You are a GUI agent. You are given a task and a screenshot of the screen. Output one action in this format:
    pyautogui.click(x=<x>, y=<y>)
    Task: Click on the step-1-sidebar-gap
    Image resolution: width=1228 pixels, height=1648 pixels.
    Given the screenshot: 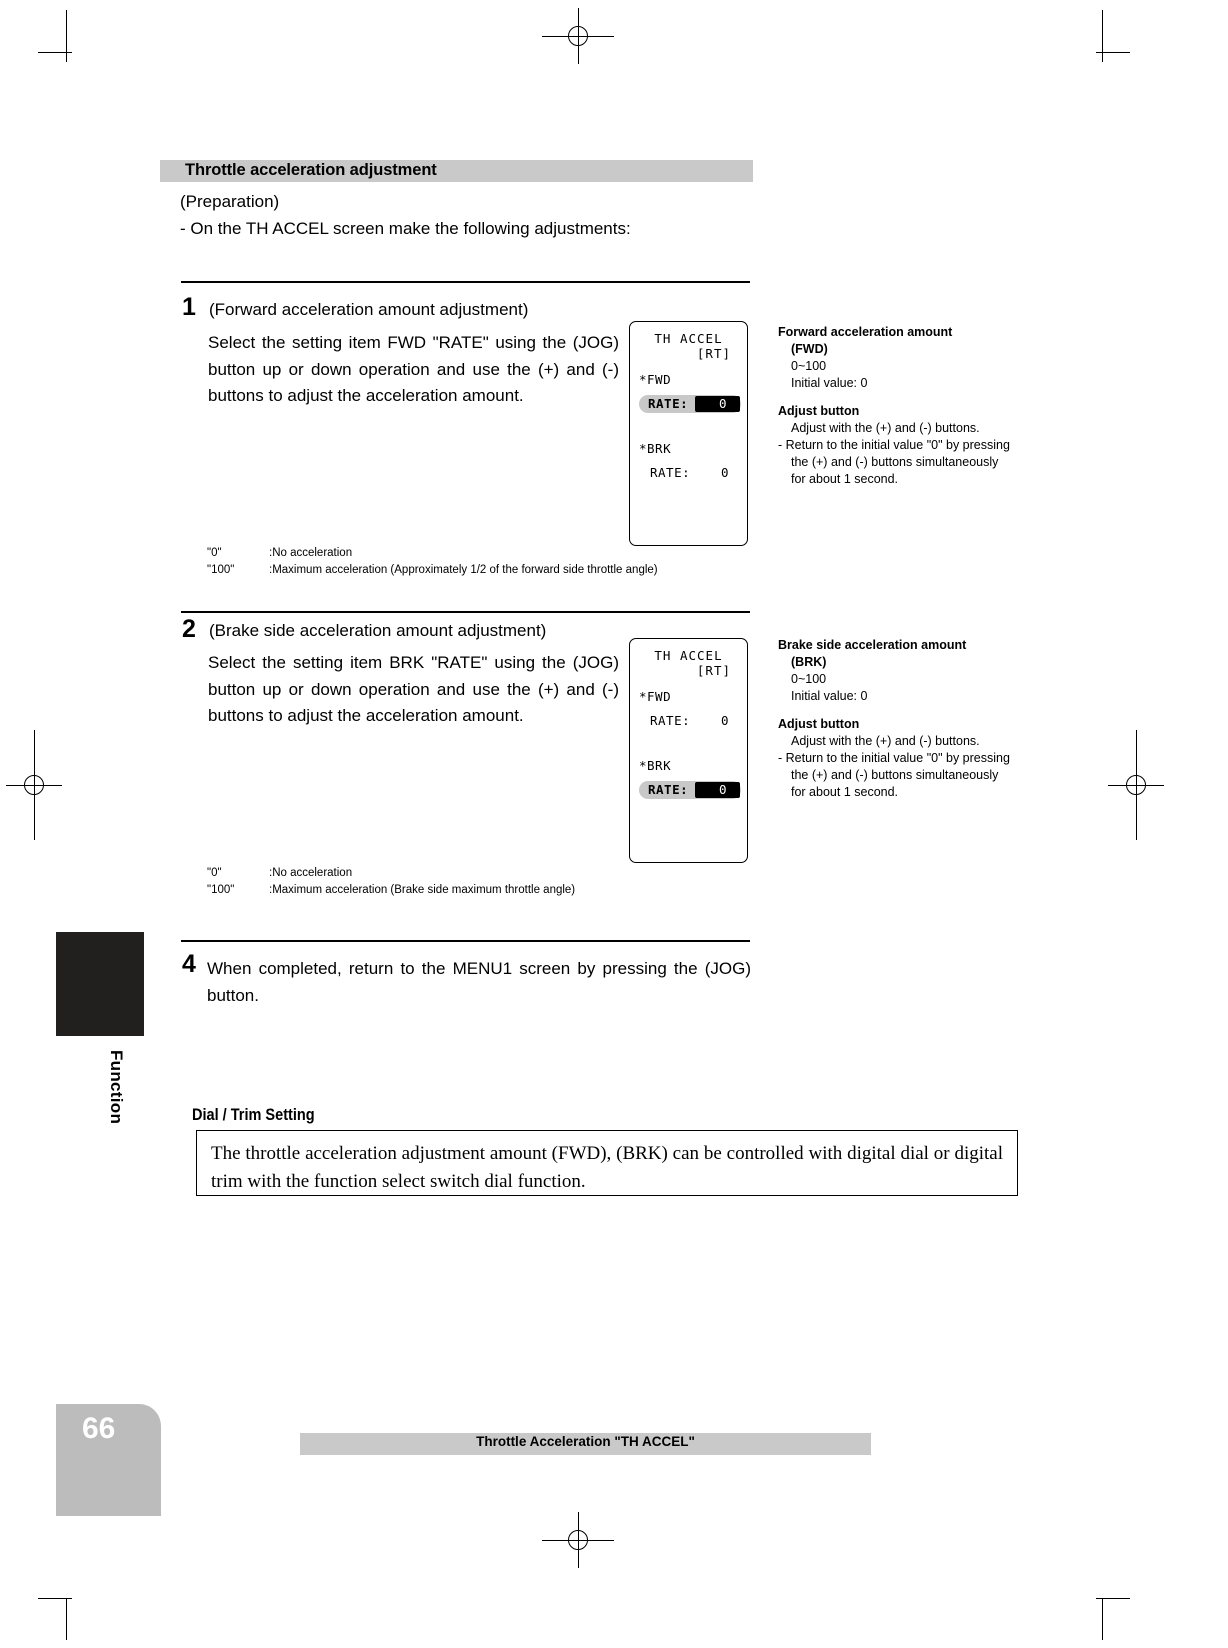 What is the action you would take?
    pyautogui.click(x=897, y=397)
    